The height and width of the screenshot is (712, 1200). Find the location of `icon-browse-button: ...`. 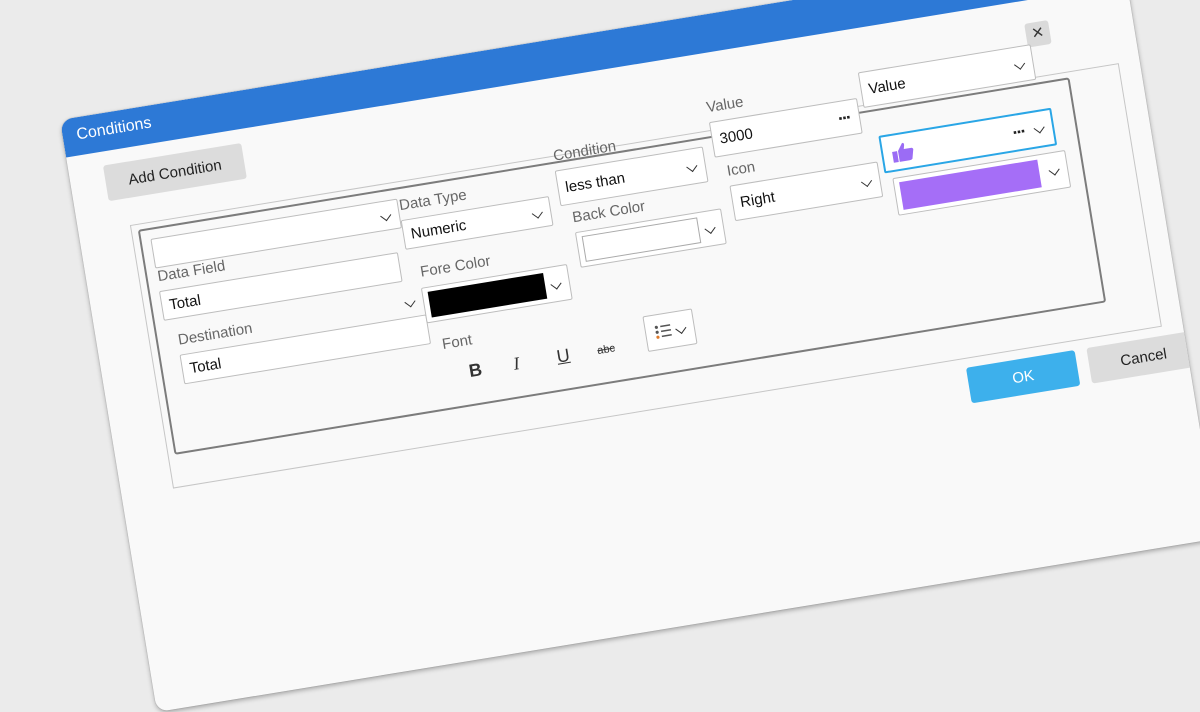

icon-browse-button: ... is located at coordinates (1017, 127).